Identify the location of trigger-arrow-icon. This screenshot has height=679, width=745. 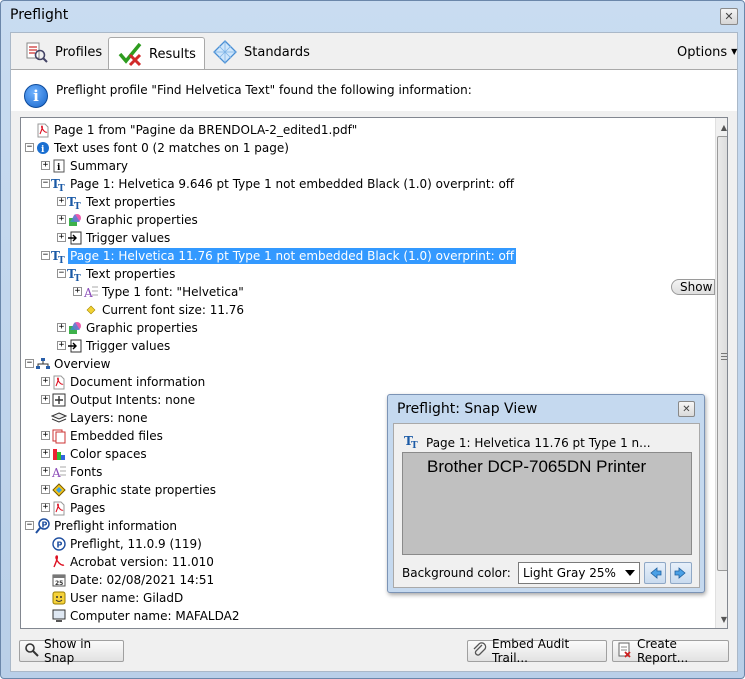
(75, 238).